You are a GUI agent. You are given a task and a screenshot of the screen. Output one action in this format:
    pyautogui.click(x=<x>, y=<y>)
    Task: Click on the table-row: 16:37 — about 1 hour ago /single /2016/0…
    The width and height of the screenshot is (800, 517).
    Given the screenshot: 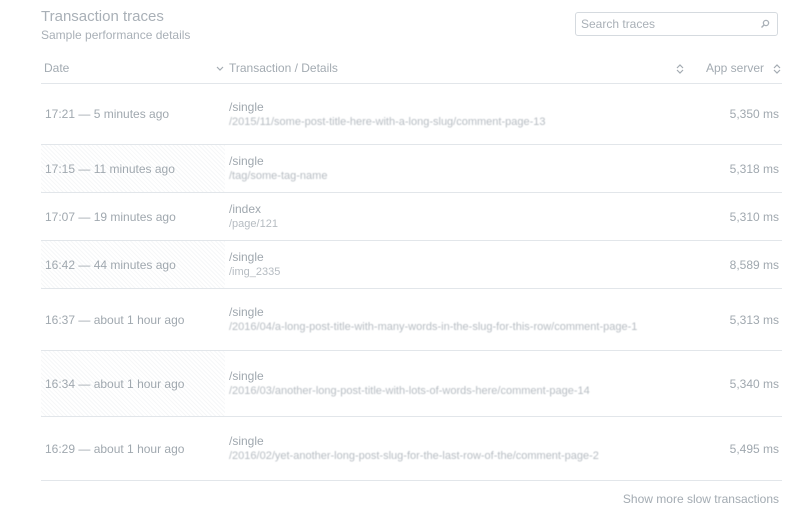 What is the action you would take?
    pyautogui.click(x=411, y=320)
    